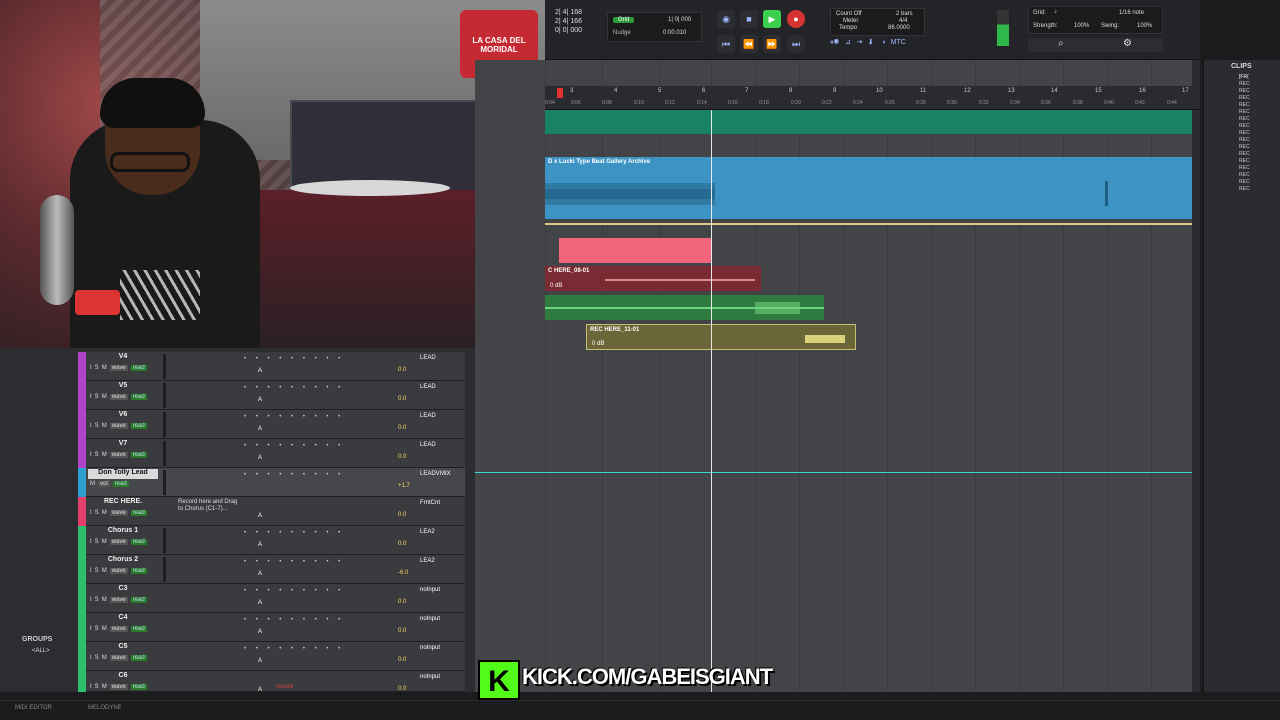 Image resolution: width=1280 pixels, height=720 pixels. What do you see at coordinates (123, 561) in the screenshot?
I see `track-name: Chorus 2` at bounding box center [123, 561].